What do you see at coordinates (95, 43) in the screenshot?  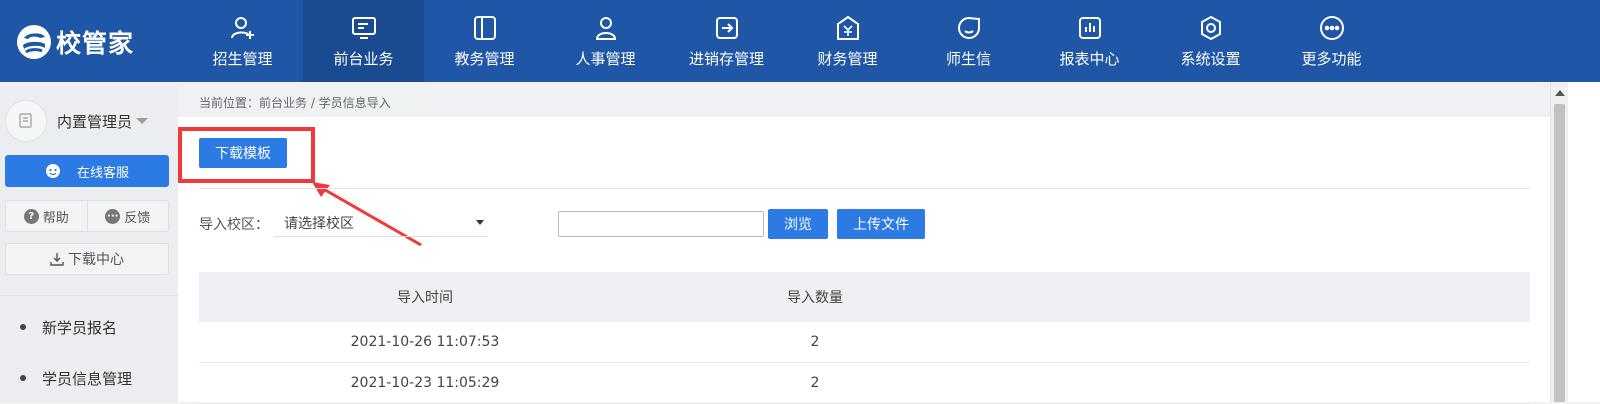 I see `logo-text: 校管家` at bounding box center [95, 43].